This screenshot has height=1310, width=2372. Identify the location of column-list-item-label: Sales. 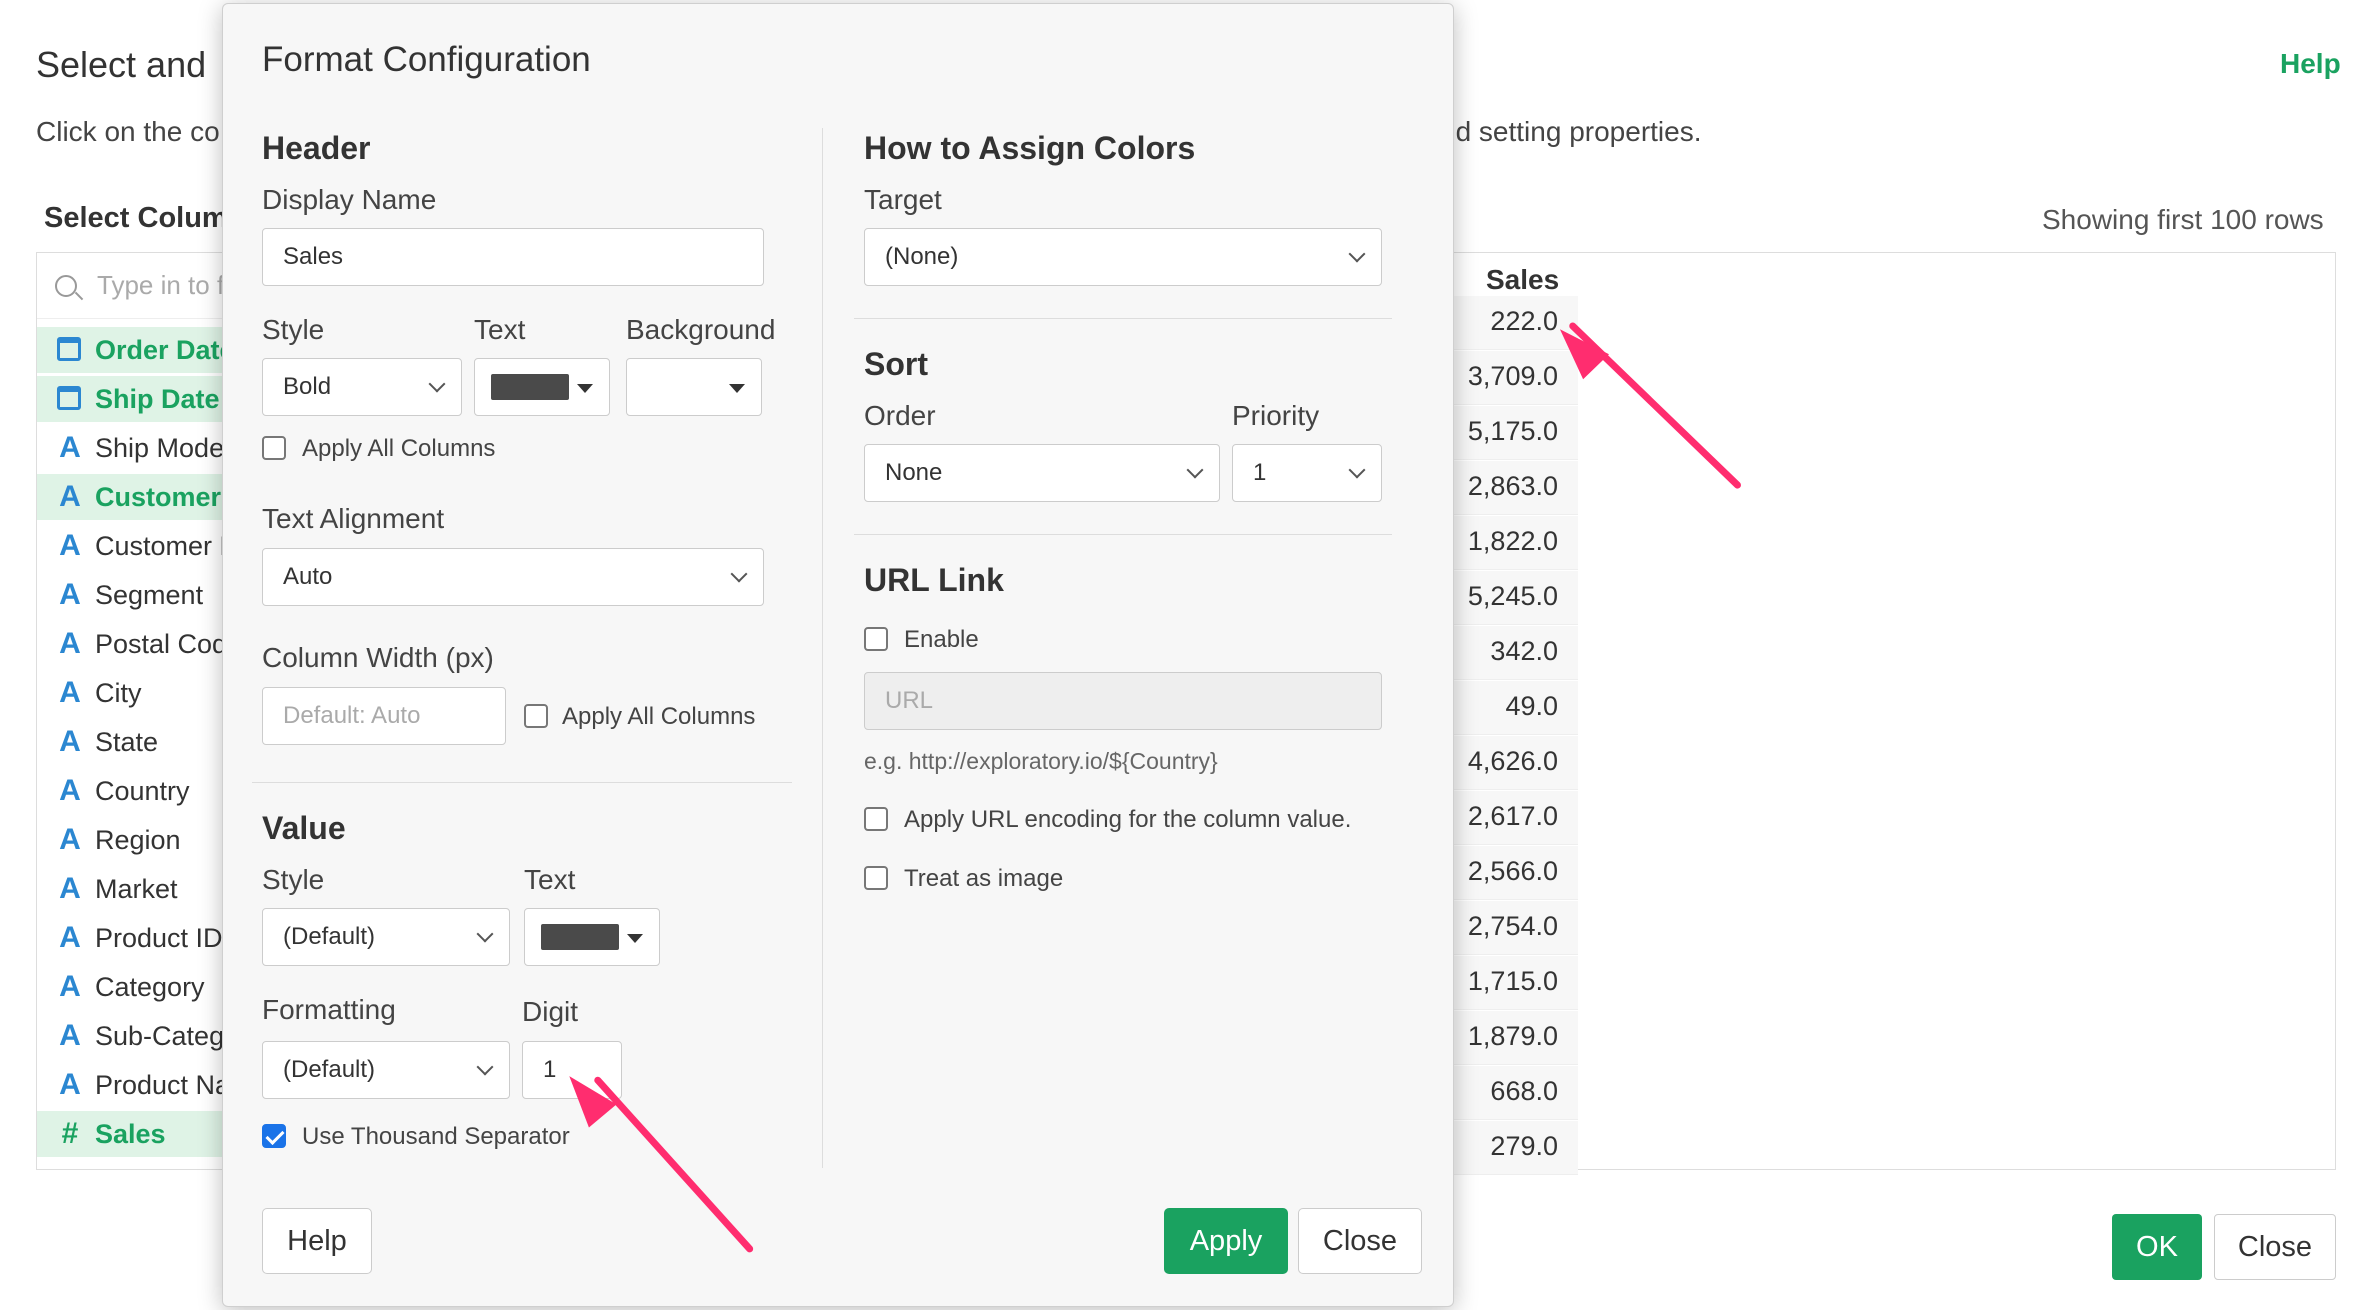
(130, 1134).